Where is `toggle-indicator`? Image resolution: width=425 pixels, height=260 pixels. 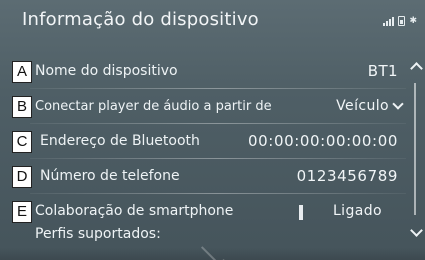 toggle-indicator is located at coordinates (301, 212).